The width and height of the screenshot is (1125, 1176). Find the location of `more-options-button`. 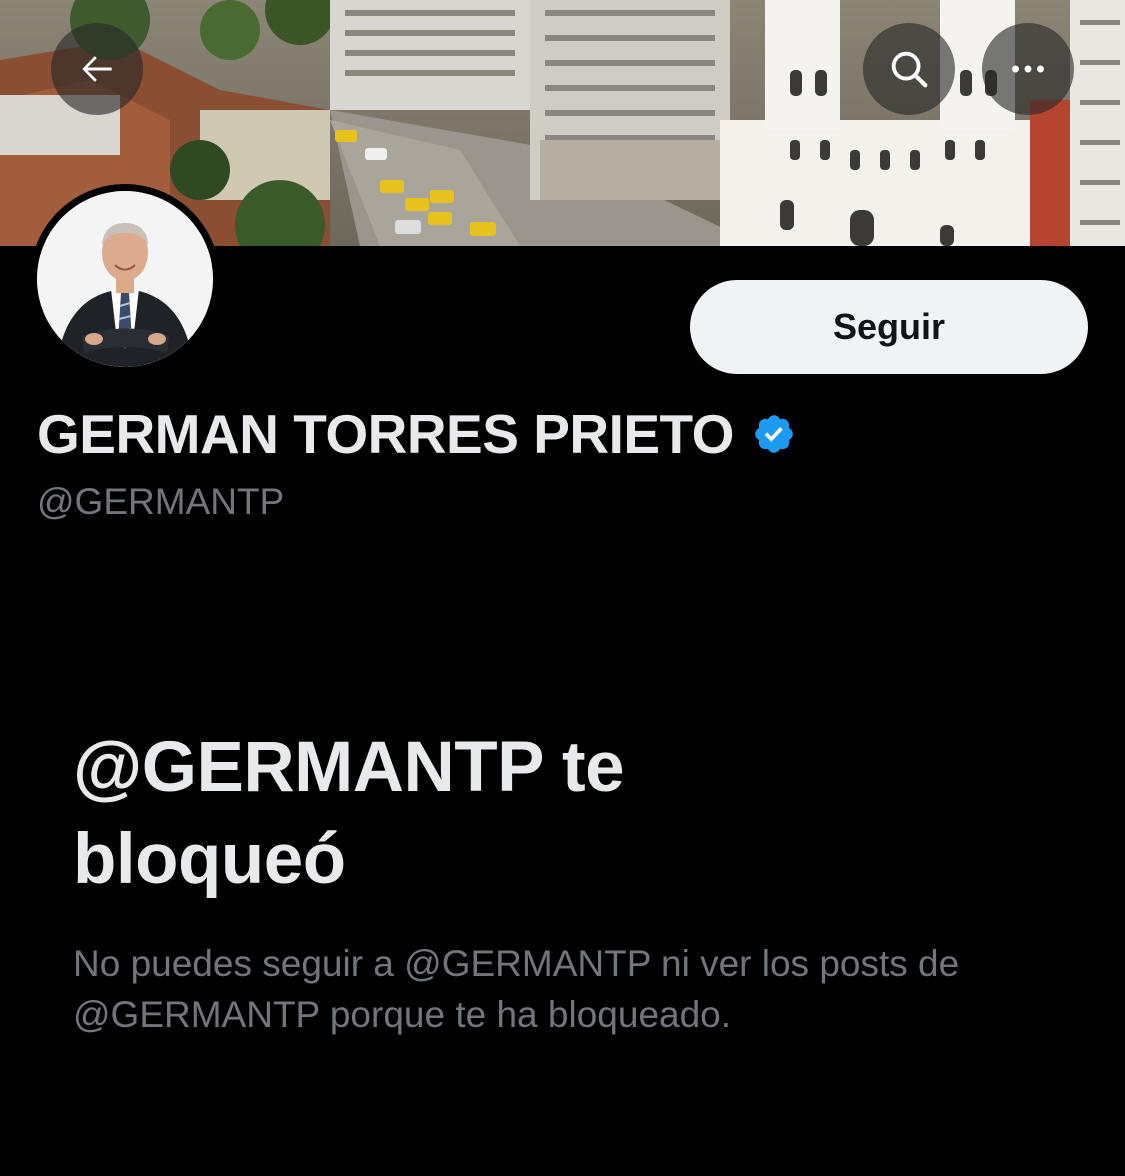

more-options-button is located at coordinates (1028, 69).